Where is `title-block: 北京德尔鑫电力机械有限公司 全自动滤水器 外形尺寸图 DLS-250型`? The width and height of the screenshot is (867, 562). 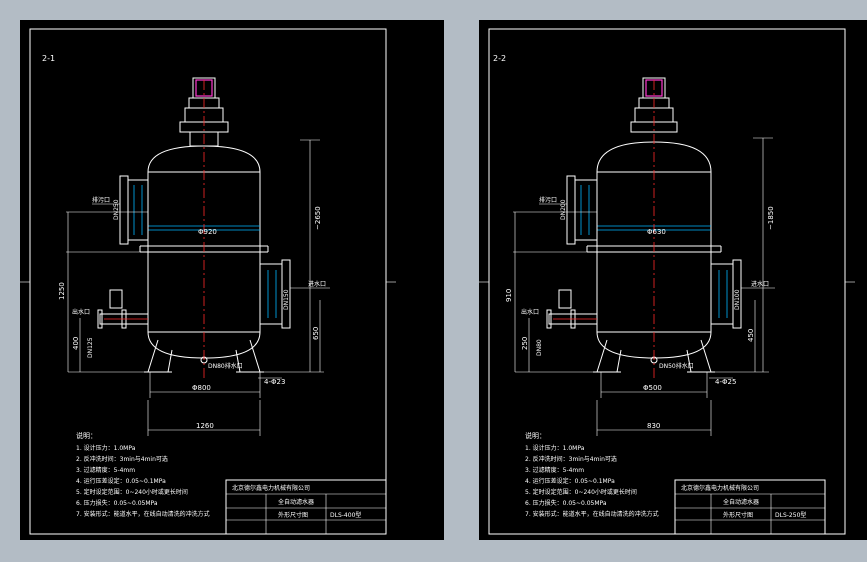
title-block: 北京德尔鑫电力机械有限公司 全自动滤水器 外形尺寸图 DLS-250型 is located at coordinates (750, 507).